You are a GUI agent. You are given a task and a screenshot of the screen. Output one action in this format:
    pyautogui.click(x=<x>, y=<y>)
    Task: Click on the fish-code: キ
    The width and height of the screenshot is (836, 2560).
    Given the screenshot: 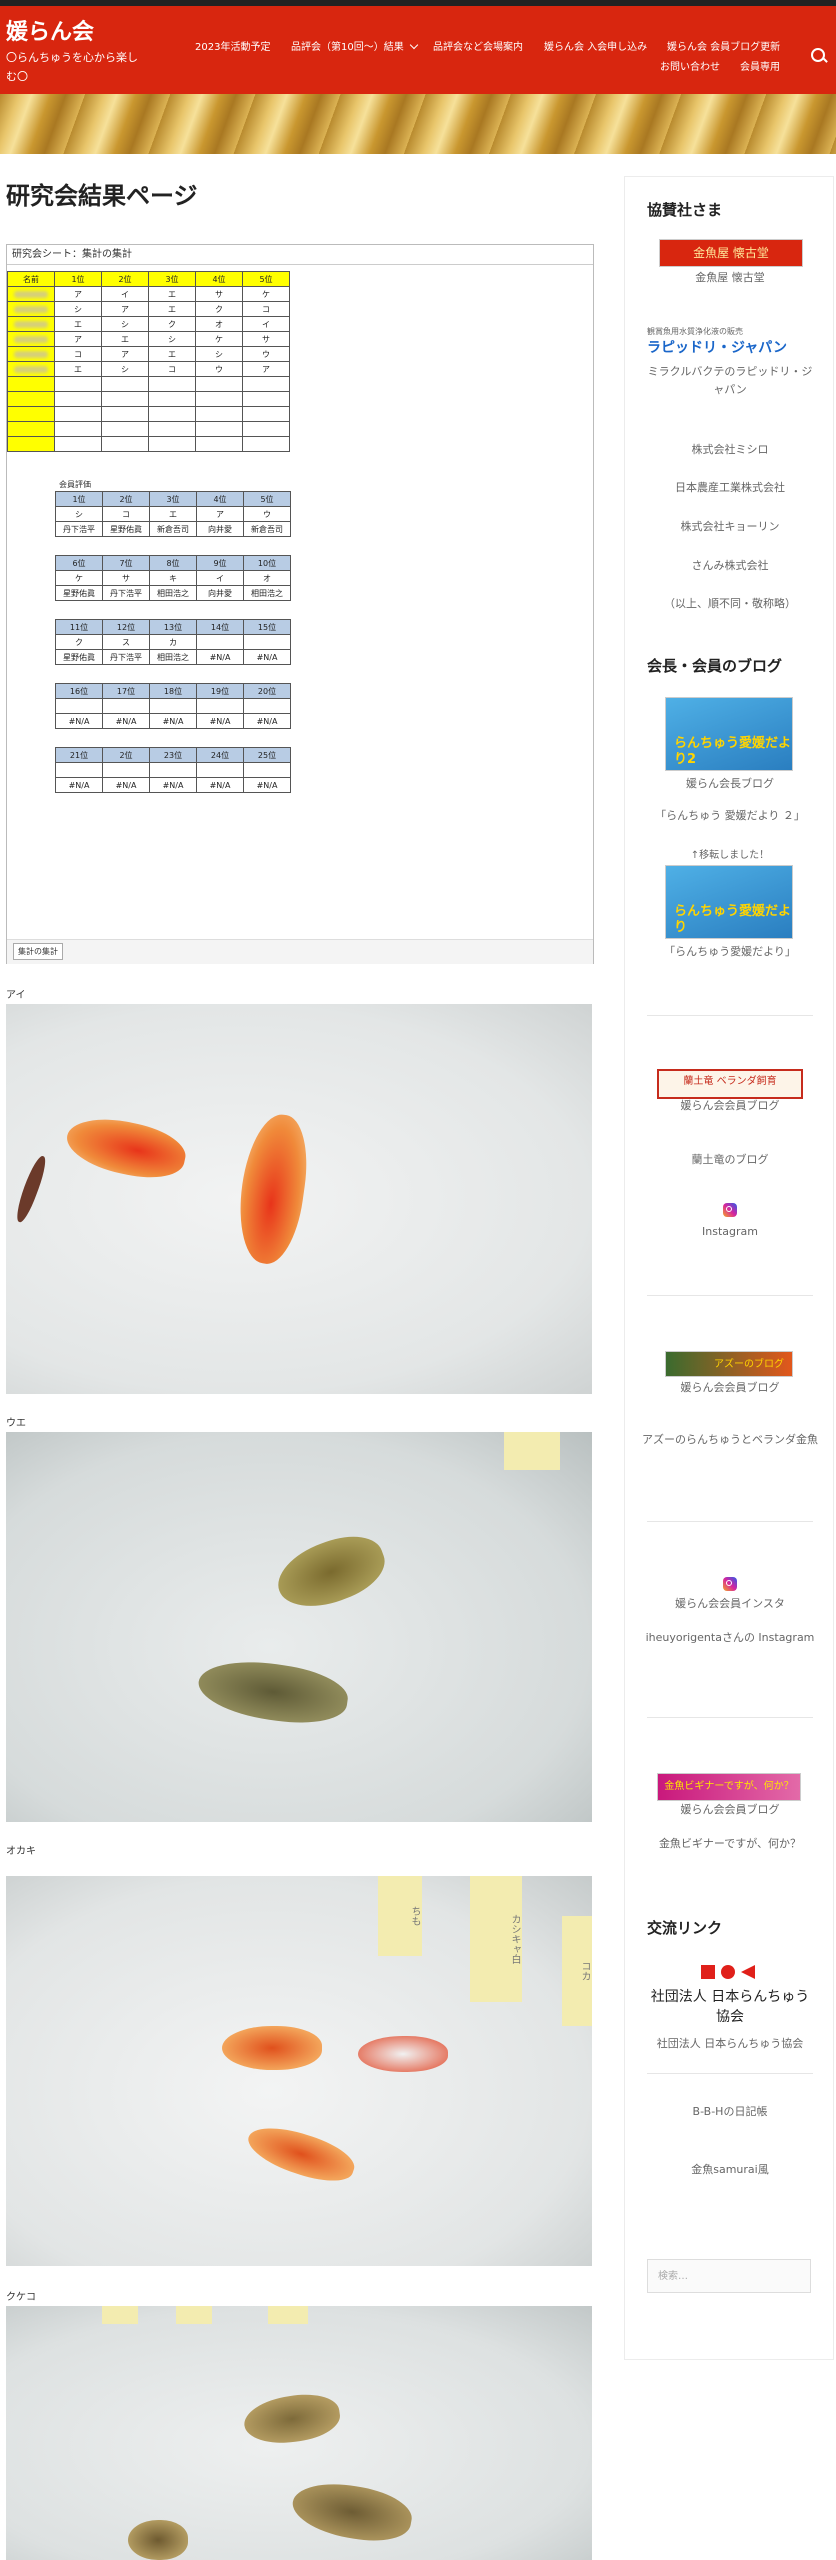 What is the action you would take?
    pyautogui.click(x=173, y=578)
    